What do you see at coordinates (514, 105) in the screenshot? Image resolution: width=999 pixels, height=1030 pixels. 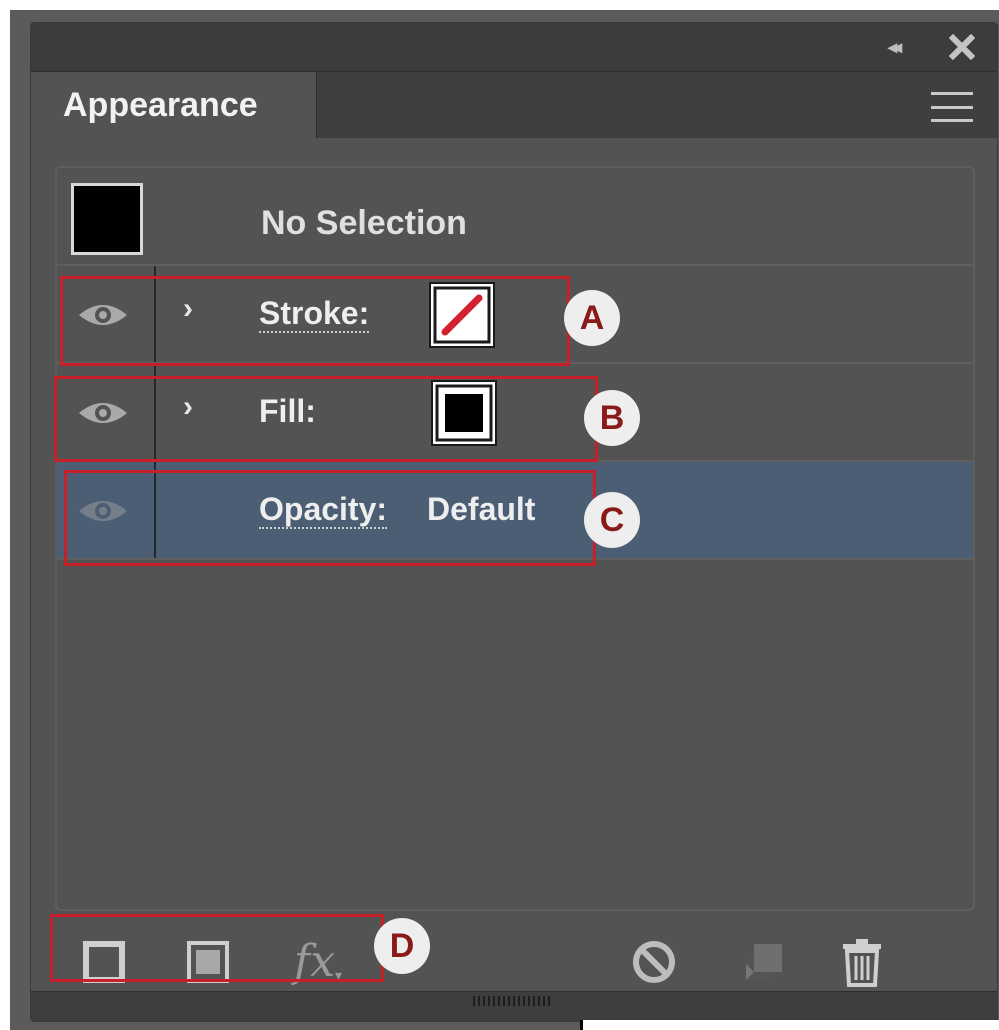 I see `tab-bar: Appearance` at bounding box center [514, 105].